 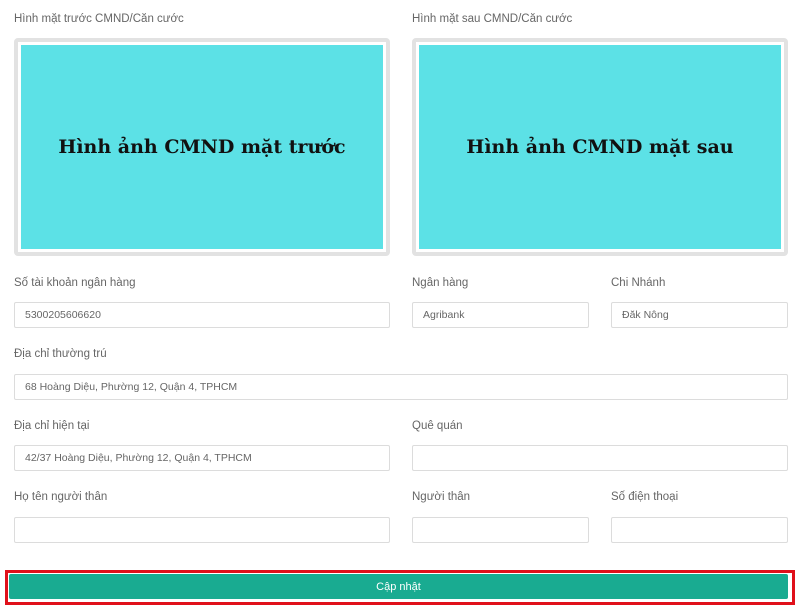 I want to click on relative-name-input, so click(x=202, y=530).